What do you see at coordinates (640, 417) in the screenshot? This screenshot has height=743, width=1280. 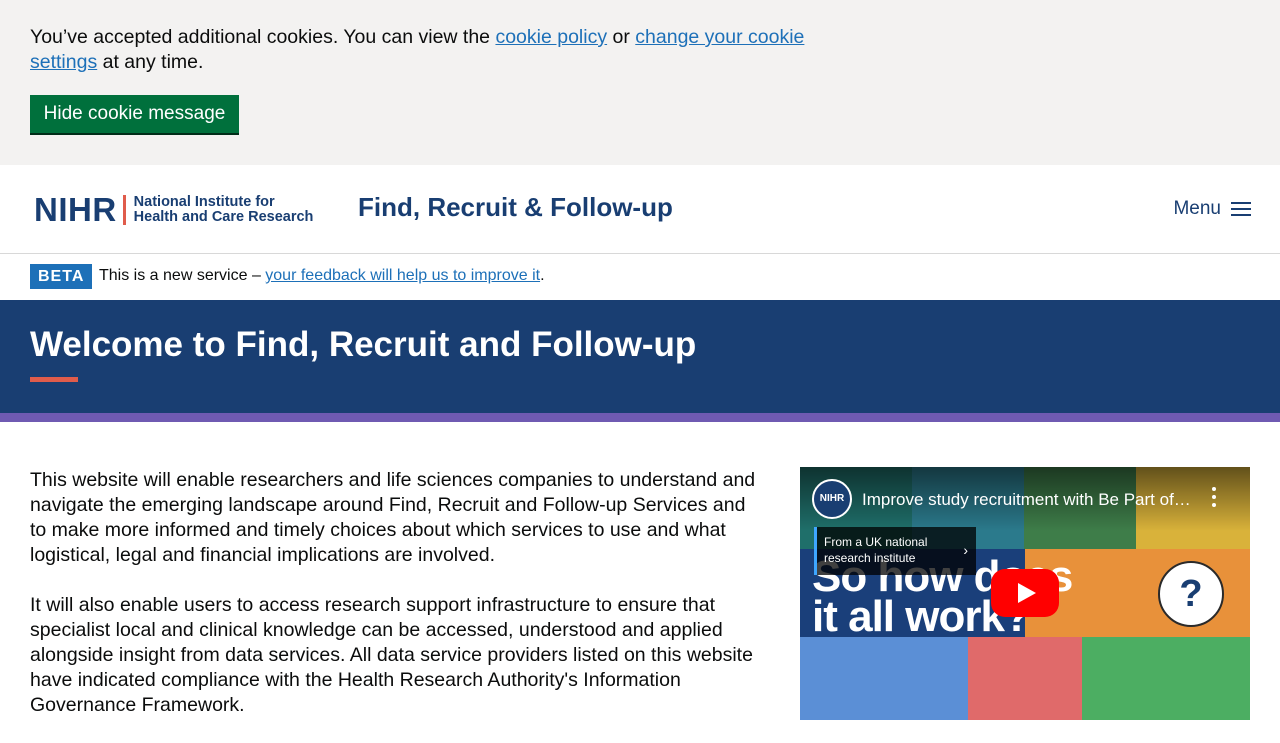 I see `hero-stripe` at bounding box center [640, 417].